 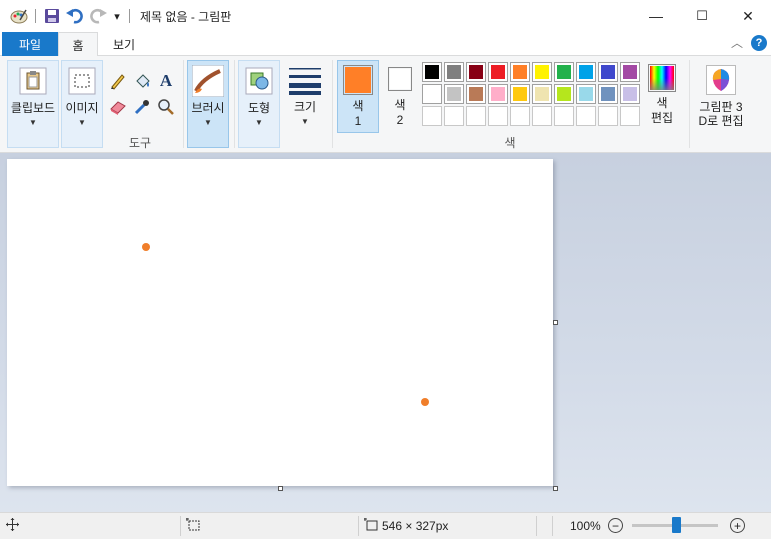 I want to click on color-picker-icon, so click(x=142, y=107).